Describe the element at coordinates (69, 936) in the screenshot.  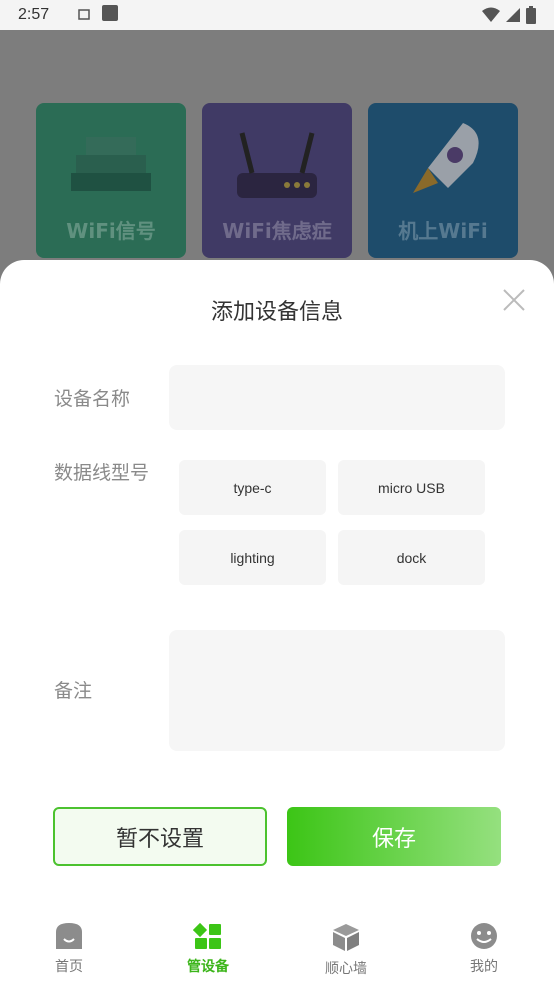
I see `home-icon` at that location.